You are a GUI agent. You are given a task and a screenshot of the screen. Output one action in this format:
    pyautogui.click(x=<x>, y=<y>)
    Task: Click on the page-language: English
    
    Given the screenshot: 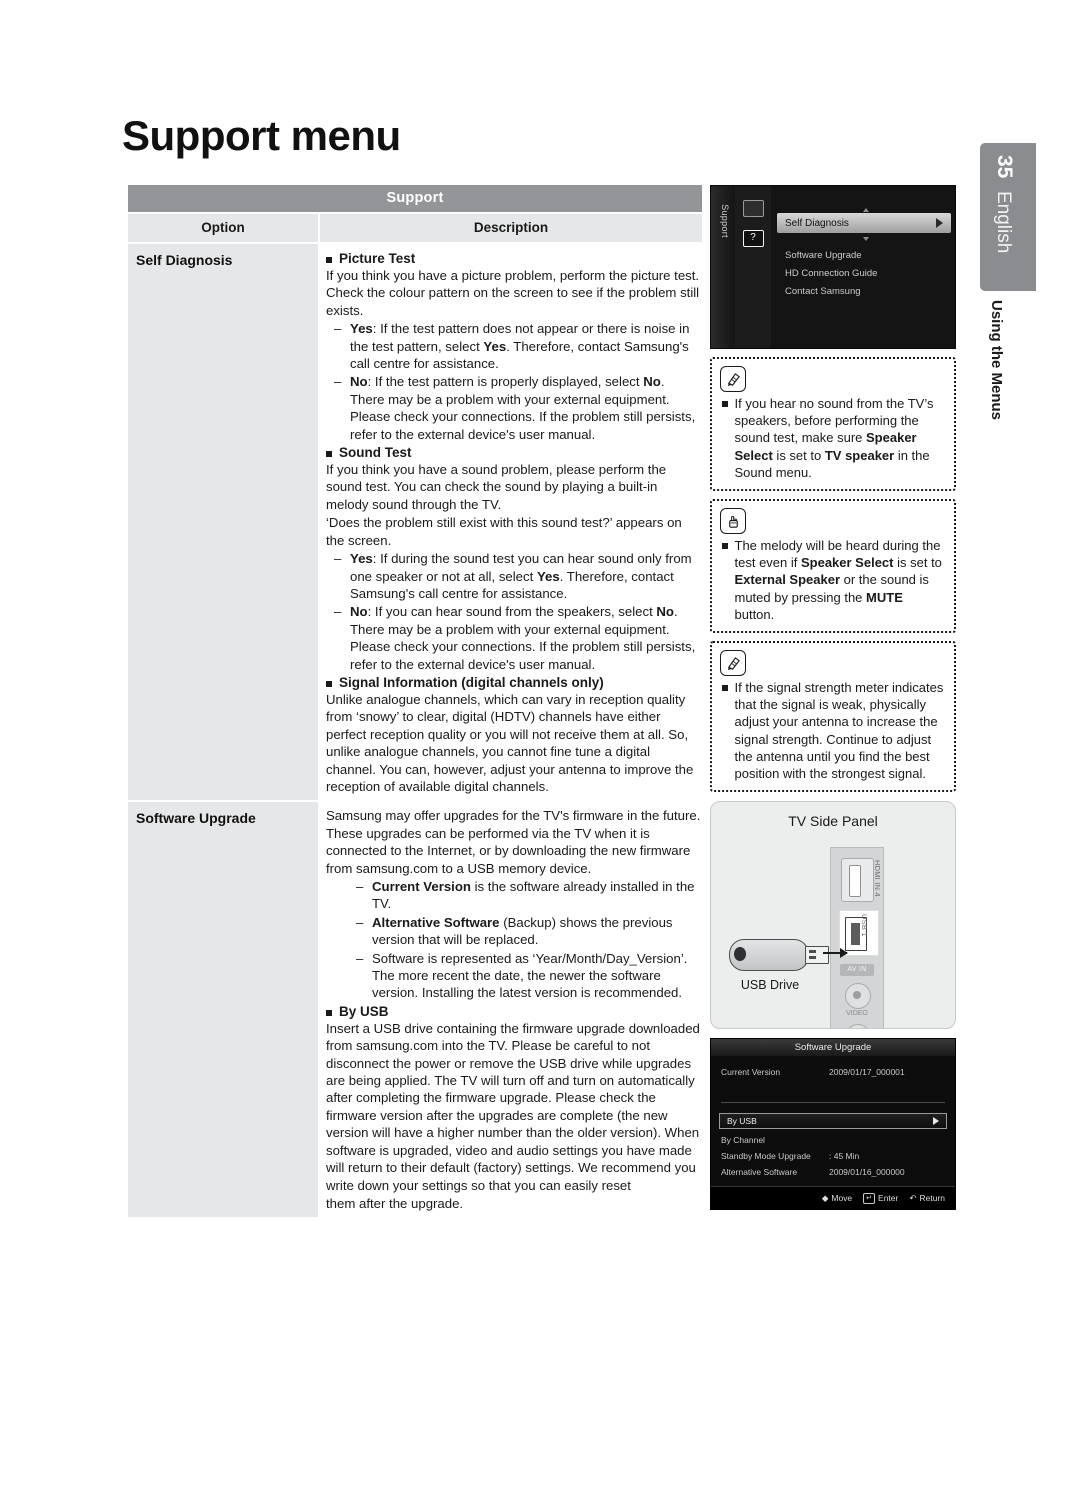 What is the action you would take?
    pyautogui.click(x=1003, y=222)
    